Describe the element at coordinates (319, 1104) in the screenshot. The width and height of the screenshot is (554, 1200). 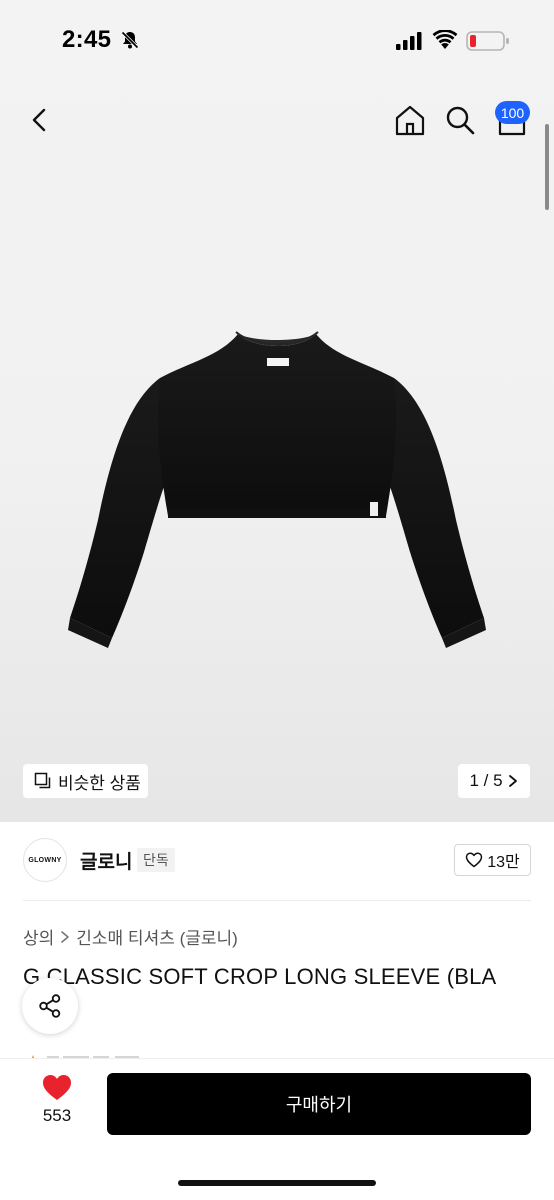
I see `buy-button: 구매하기` at that location.